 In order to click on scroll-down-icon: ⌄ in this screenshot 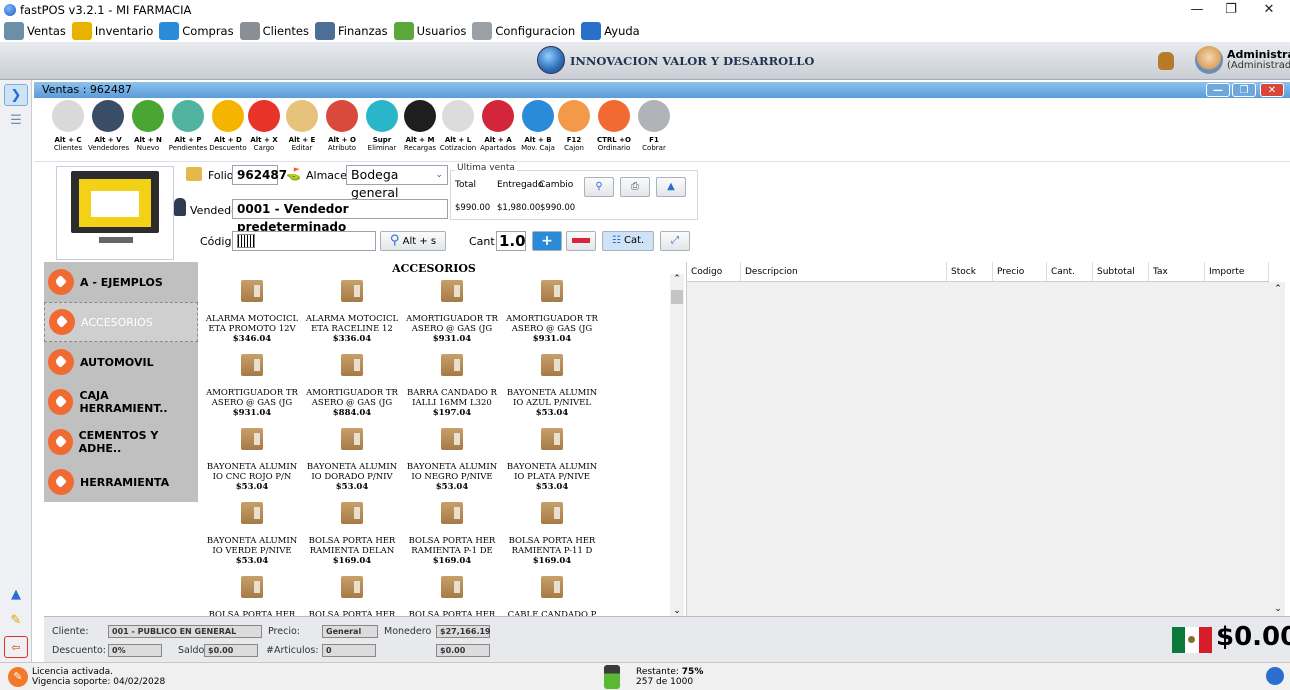, I will do `click(677, 611)`.